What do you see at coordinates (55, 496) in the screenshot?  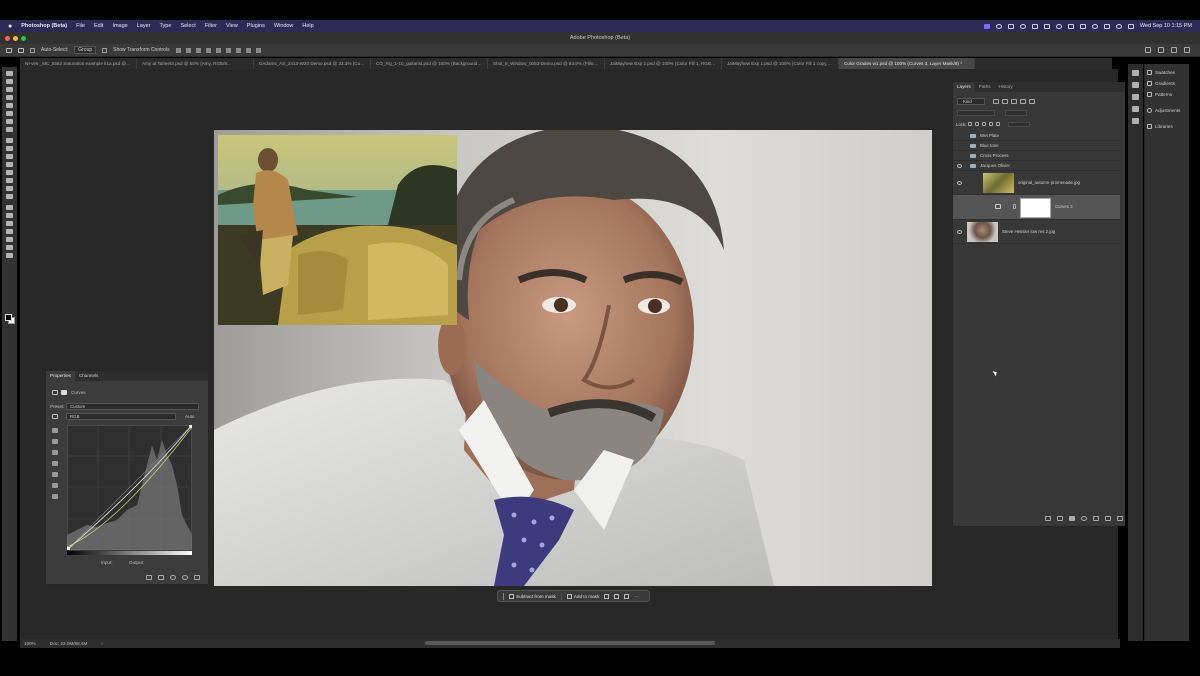 I see `clipping-warning-icon` at bounding box center [55, 496].